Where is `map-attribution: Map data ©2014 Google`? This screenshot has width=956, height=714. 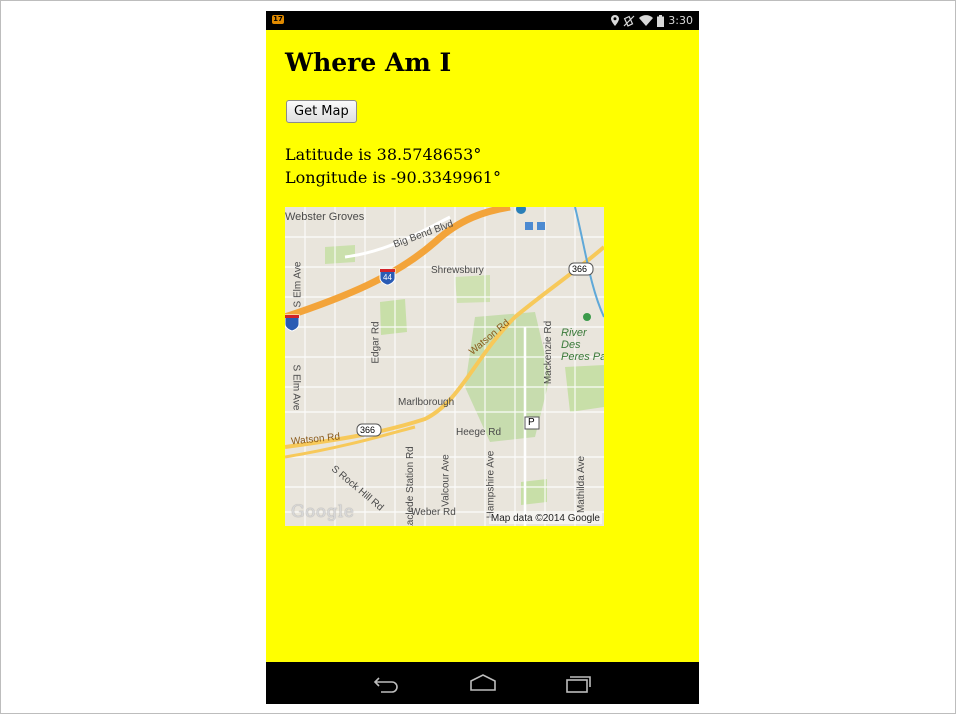 map-attribution: Map data ©2014 Google is located at coordinates (545, 518).